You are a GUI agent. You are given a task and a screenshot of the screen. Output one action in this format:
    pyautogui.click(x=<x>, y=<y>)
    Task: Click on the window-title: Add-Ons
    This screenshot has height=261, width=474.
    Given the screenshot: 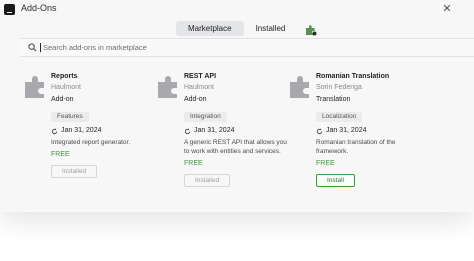 What is the action you would take?
    pyautogui.click(x=39, y=8)
    